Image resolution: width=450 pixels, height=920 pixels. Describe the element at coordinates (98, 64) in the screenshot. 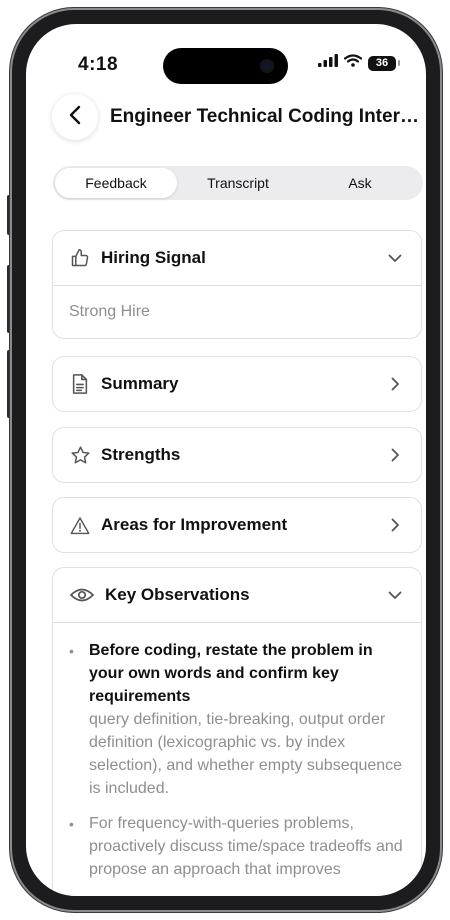

I see `status-time: 4:18` at that location.